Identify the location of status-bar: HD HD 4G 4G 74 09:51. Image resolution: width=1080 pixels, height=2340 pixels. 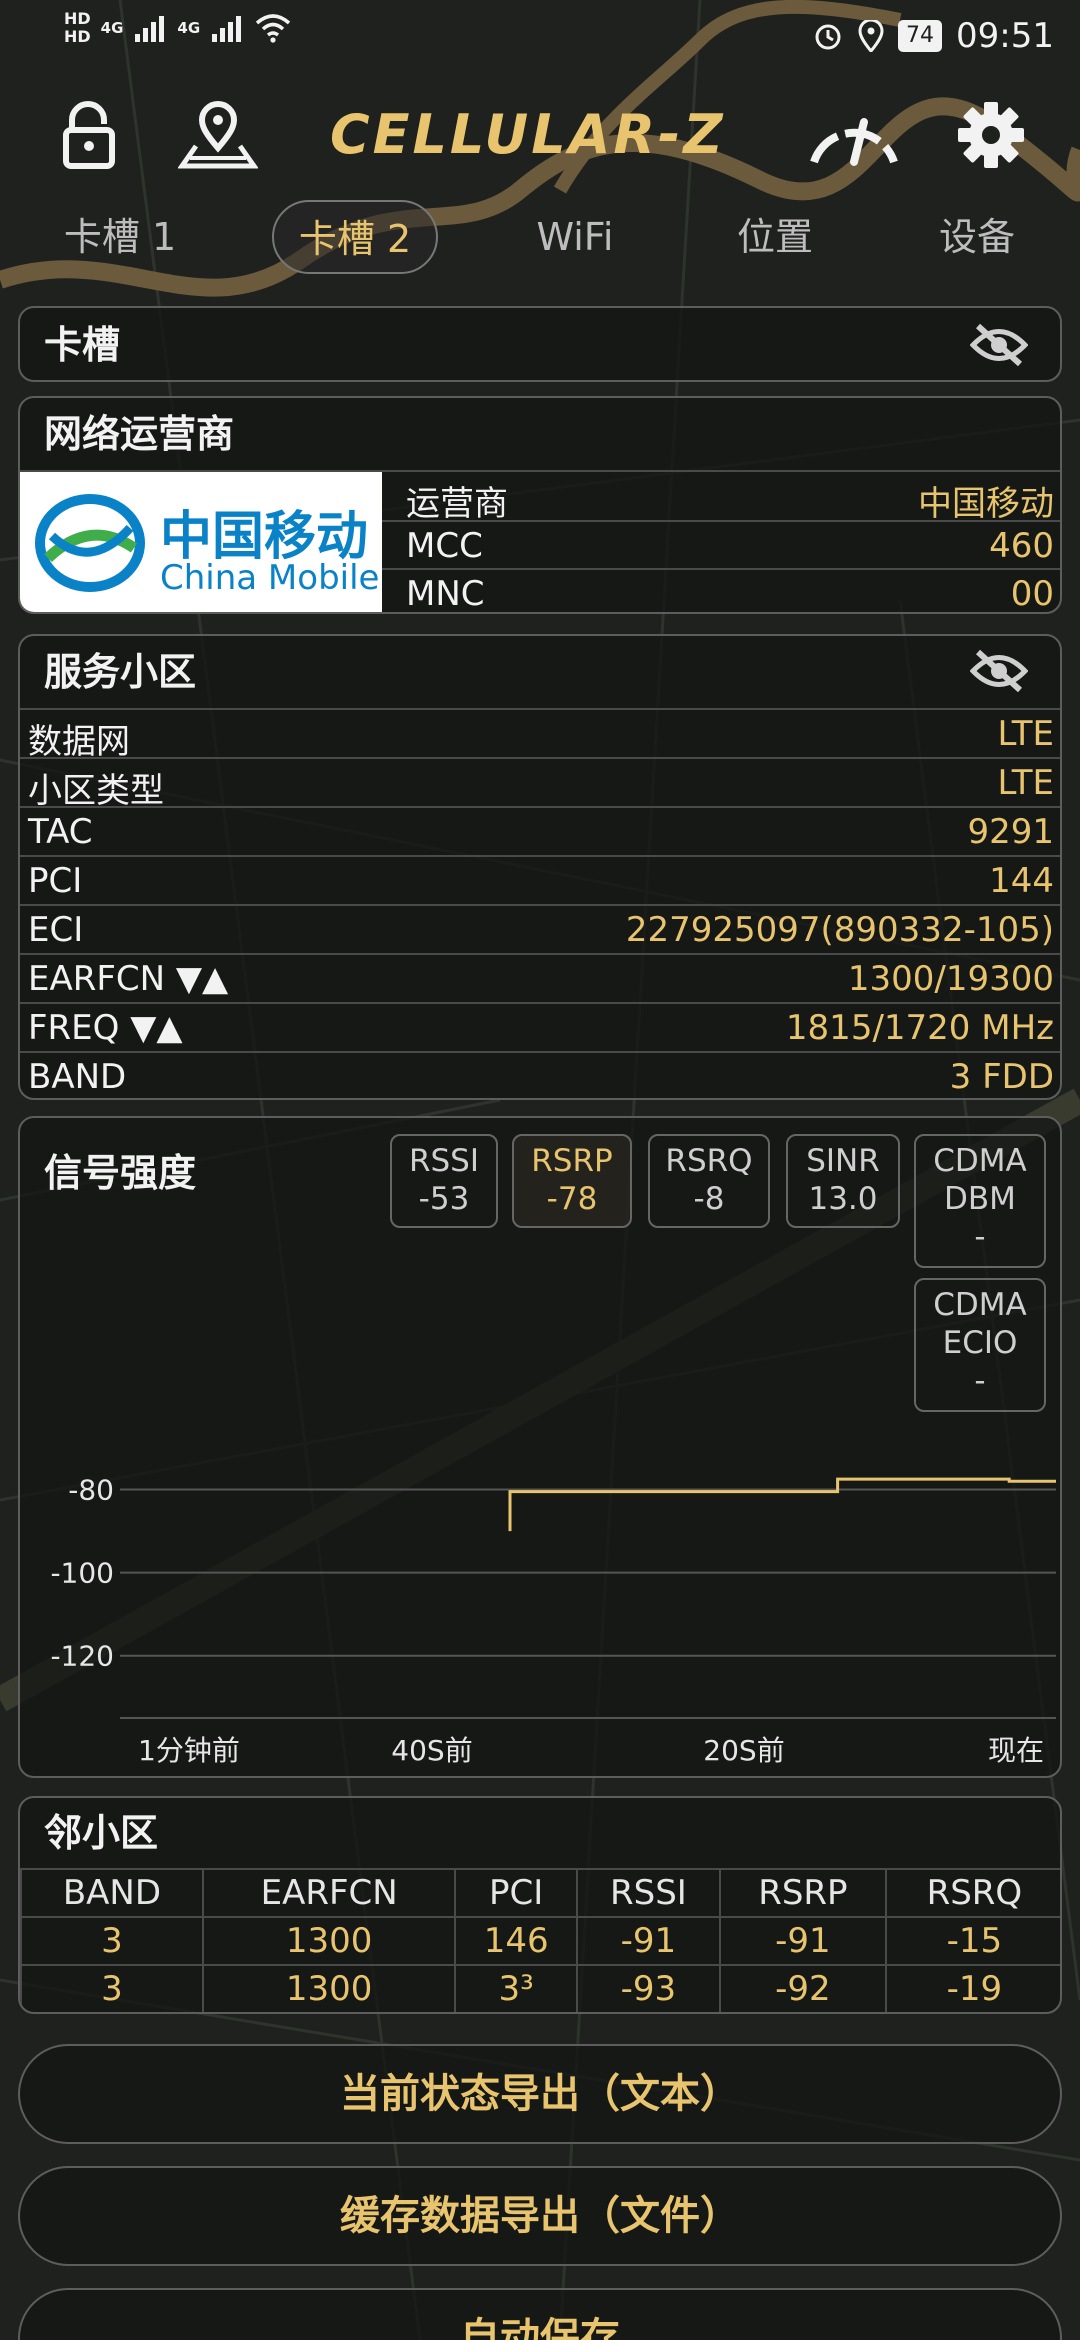
(540, 36).